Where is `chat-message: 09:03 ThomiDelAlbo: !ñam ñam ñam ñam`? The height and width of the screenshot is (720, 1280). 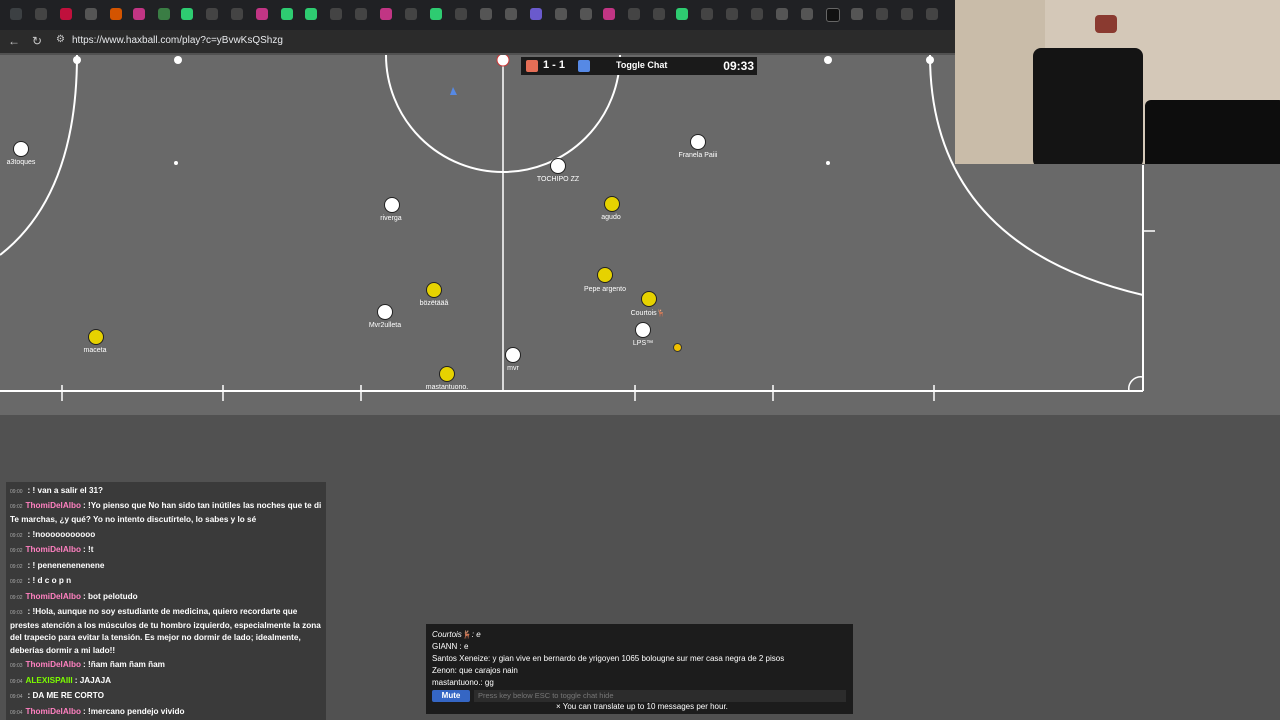 chat-message: 09:03 ThomiDelAlbo: !ñam ñam ñam ñam is located at coordinates (87, 664).